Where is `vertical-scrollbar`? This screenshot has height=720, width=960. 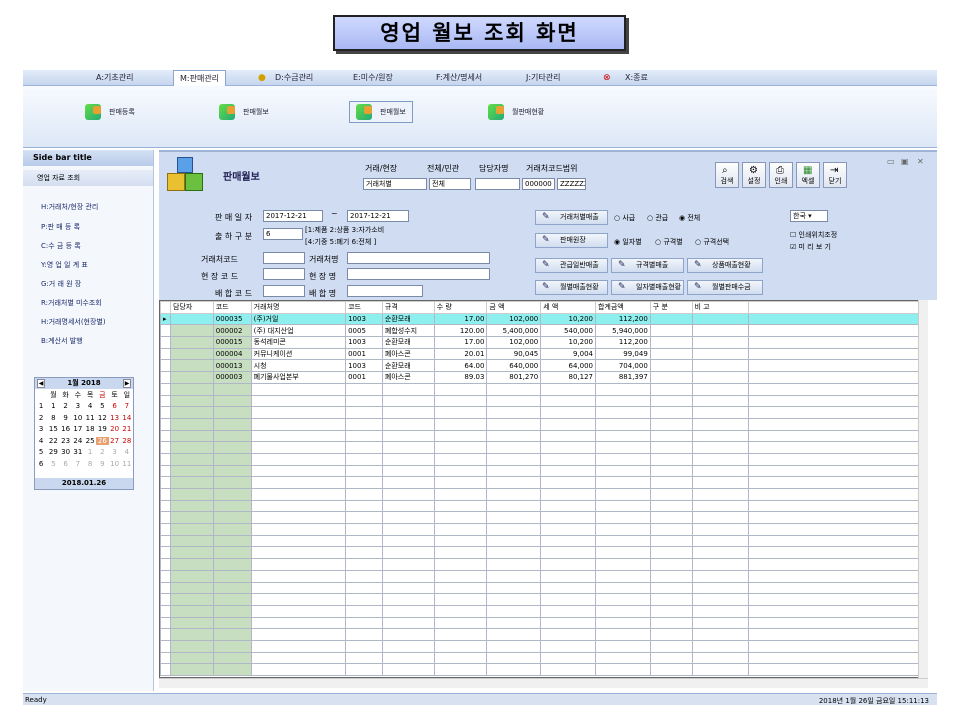 vertical-scrollbar is located at coordinates (923, 489).